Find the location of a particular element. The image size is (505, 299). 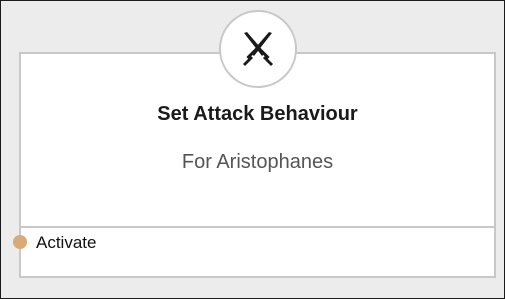

activate-input-port is located at coordinates (20, 242).